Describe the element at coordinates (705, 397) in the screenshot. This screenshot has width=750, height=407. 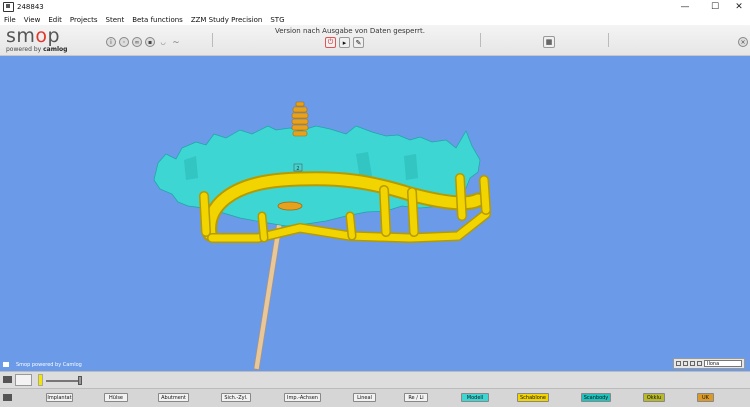
I see `toggle-uk: UK` at that location.